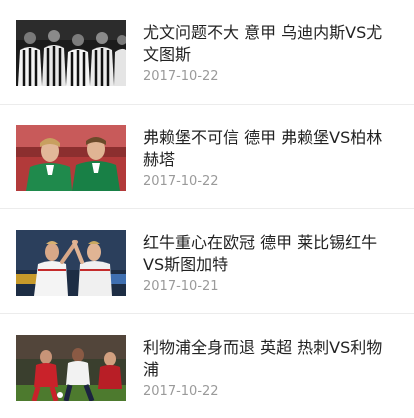 This screenshot has width=414, height=418. I want to click on news-title: 弗赖堡不可信 德甲 弗赖堡VS柏林赫塔, so click(268, 149).